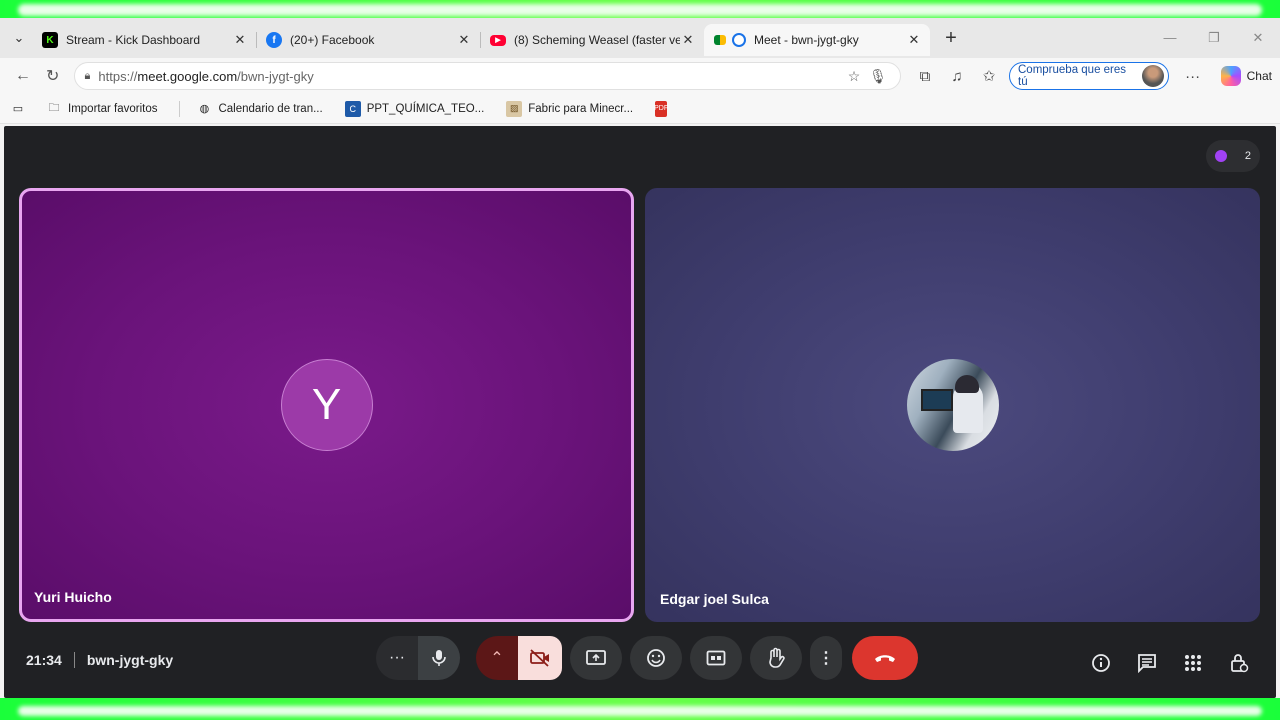 This screenshot has width=1280, height=720. What do you see at coordinates (19, 38) in the screenshot?
I see `tab-list-chevron-icon: ⌄` at bounding box center [19, 38].